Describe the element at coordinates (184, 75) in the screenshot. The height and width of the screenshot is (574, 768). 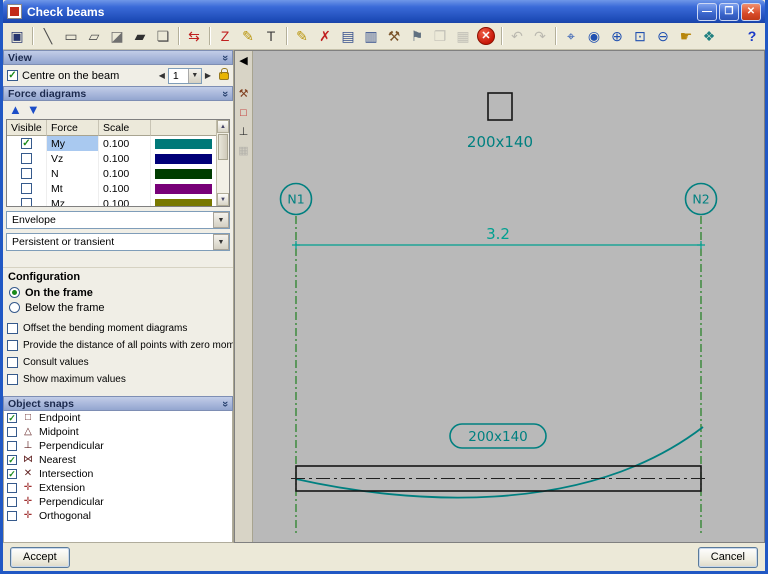
I see `beam-number-select: 1 ▼` at that location.